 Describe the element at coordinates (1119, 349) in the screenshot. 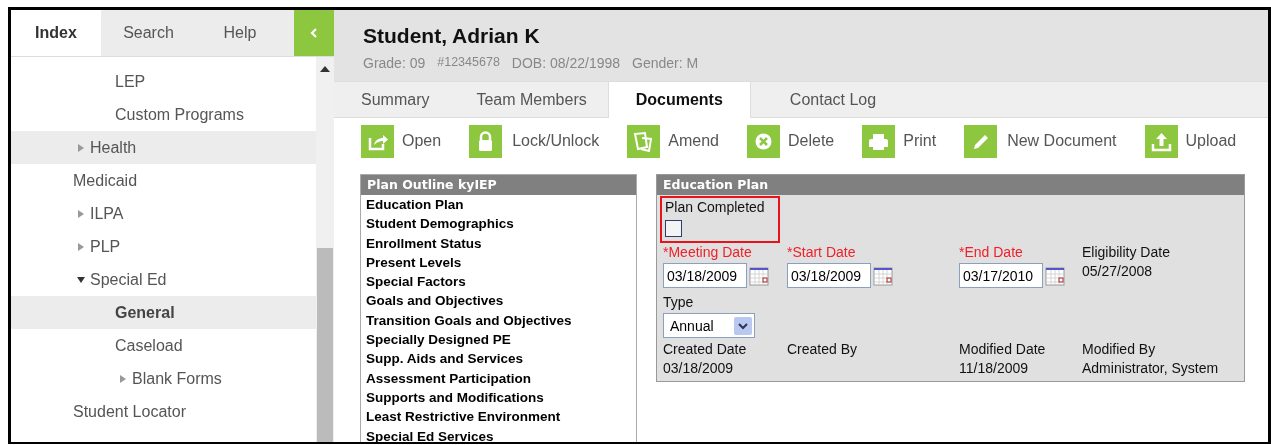

I see `field-label: Modified By` at that location.